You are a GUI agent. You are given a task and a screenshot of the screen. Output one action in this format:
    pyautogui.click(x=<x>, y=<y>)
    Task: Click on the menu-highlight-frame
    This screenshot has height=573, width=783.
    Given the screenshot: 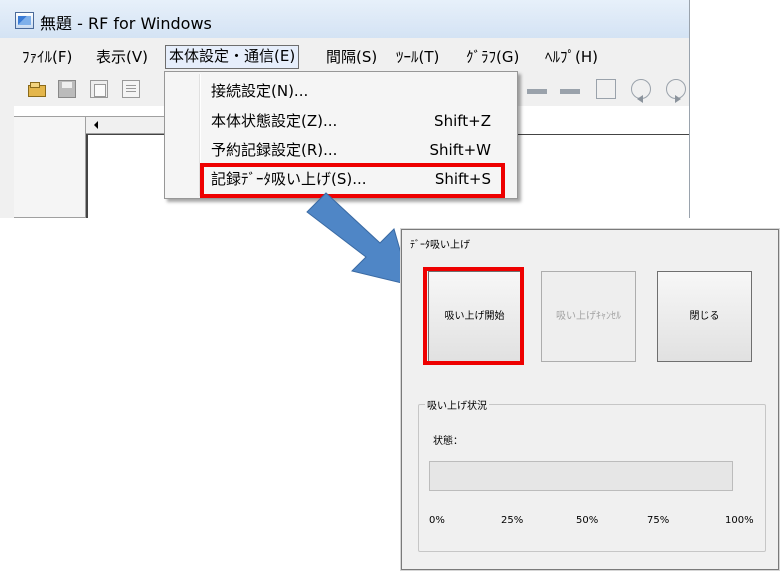 What is the action you would take?
    pyautogui.click(x=352, y=180)
    